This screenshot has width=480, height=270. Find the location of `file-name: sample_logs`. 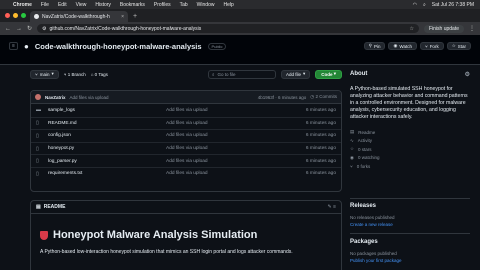

file-name: sample_logs is located at coordinates (107, 110).